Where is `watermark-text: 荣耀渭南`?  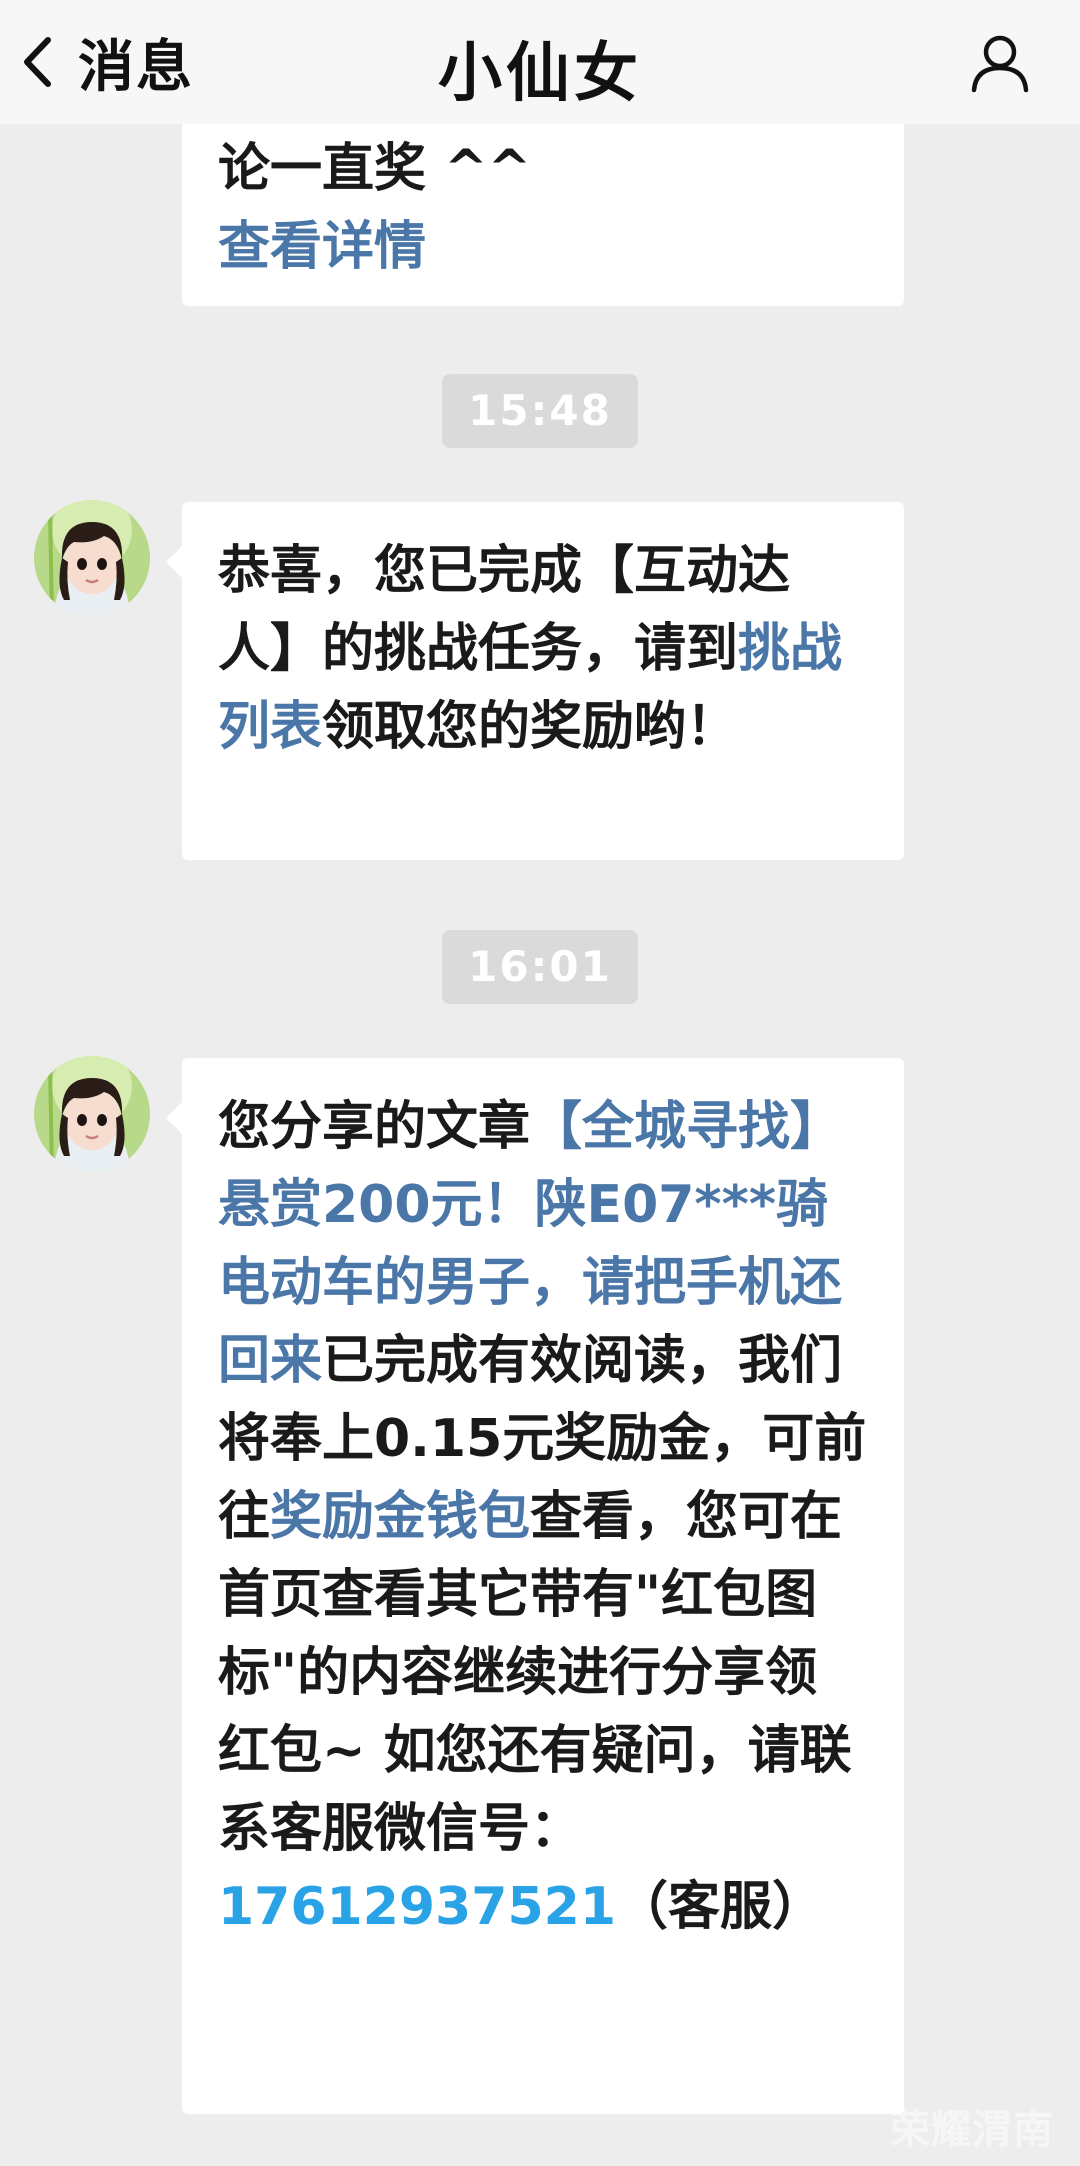 watermark-text: 荣耀渭南 is located at coordinates (972, 2130).